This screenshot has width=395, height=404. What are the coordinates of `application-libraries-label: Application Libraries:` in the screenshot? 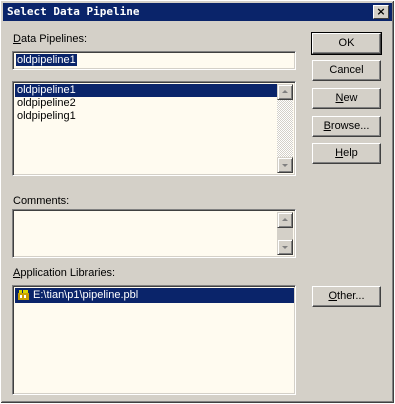 It's located at (64, 273).